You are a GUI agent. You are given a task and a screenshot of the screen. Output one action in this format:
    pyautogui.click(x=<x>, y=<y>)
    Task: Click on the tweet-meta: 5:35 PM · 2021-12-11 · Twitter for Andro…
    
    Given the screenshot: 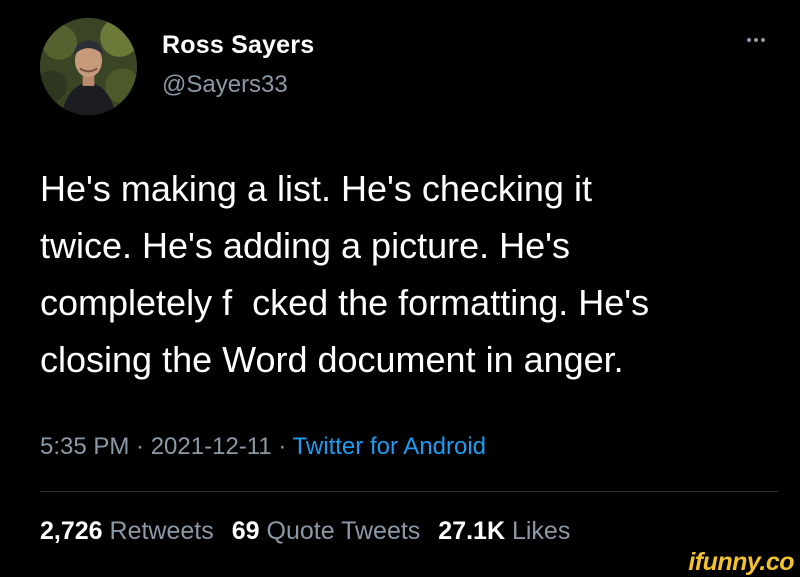 What is the action you would take?
    pyautogui.click(x=263, y=447)
    